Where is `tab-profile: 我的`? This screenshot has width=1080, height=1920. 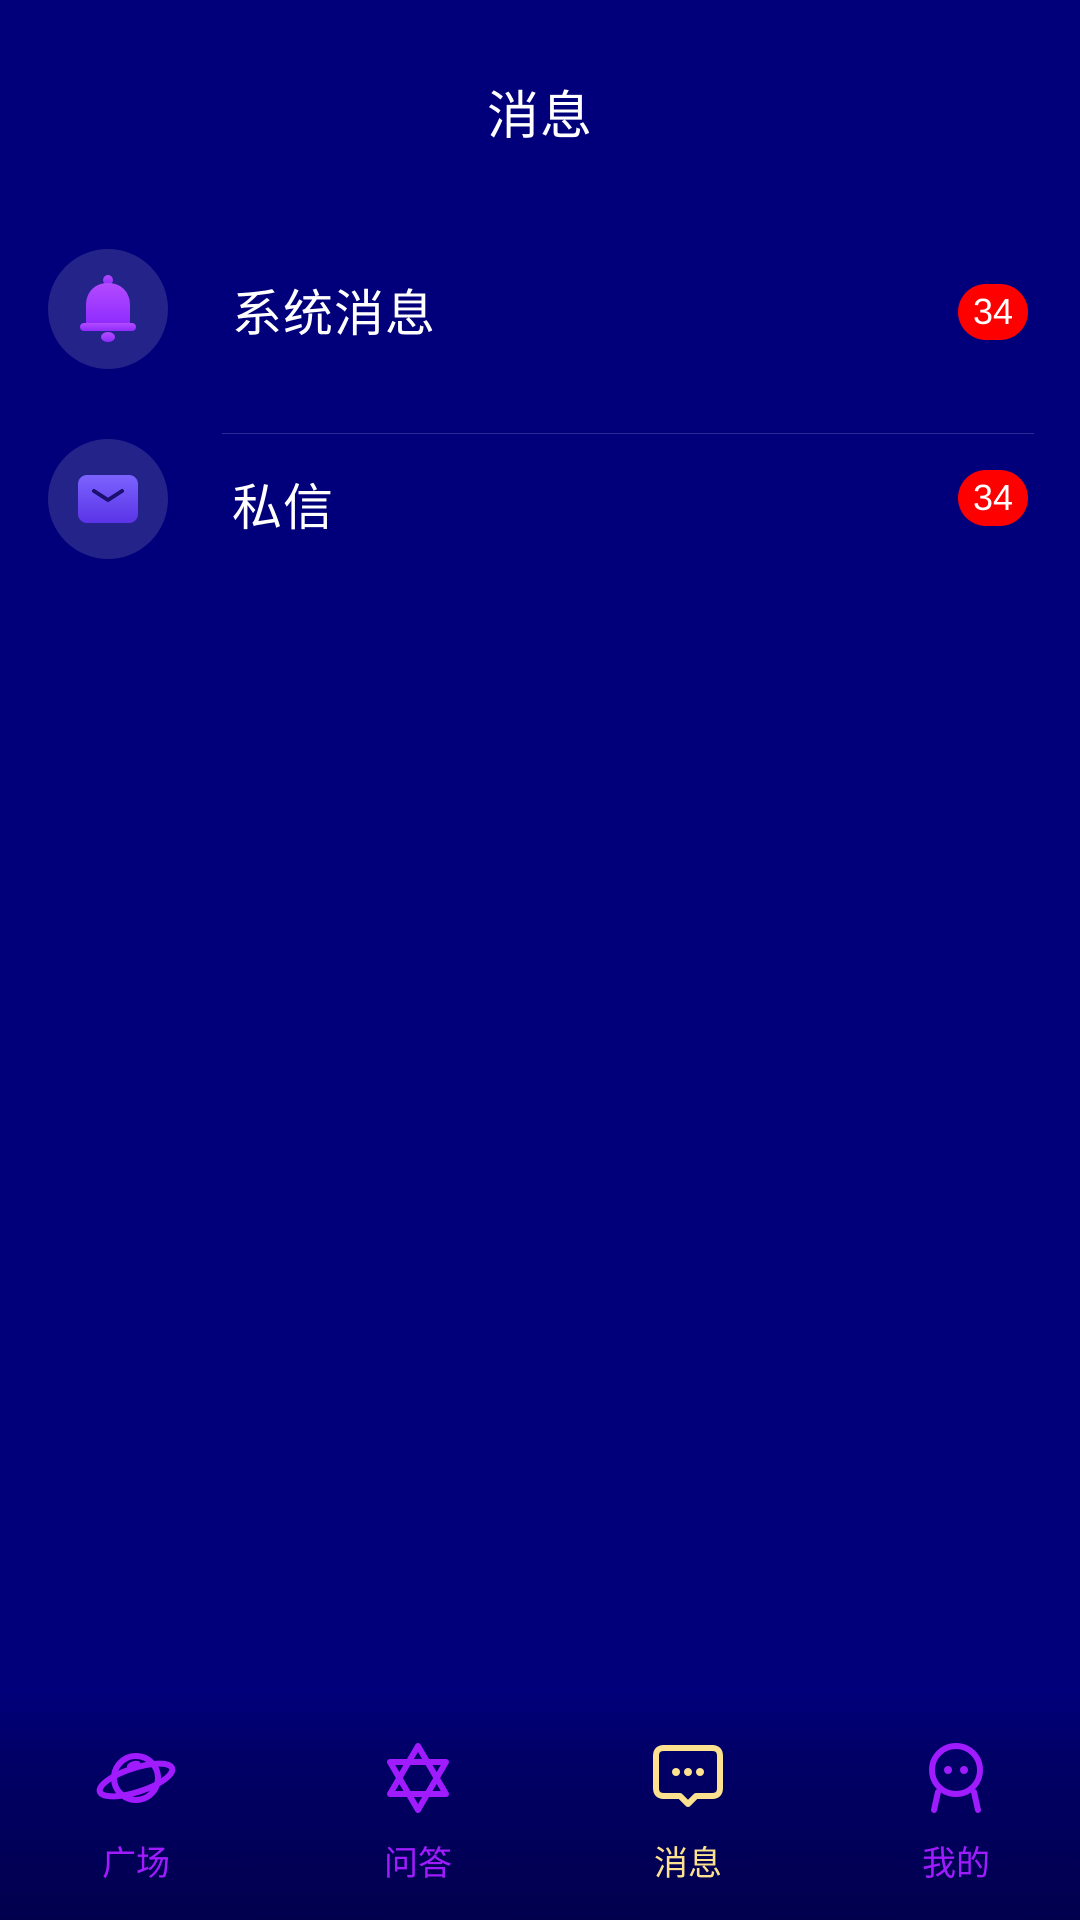
tab-profile: 我的 is located at coordinates (956, 1805).